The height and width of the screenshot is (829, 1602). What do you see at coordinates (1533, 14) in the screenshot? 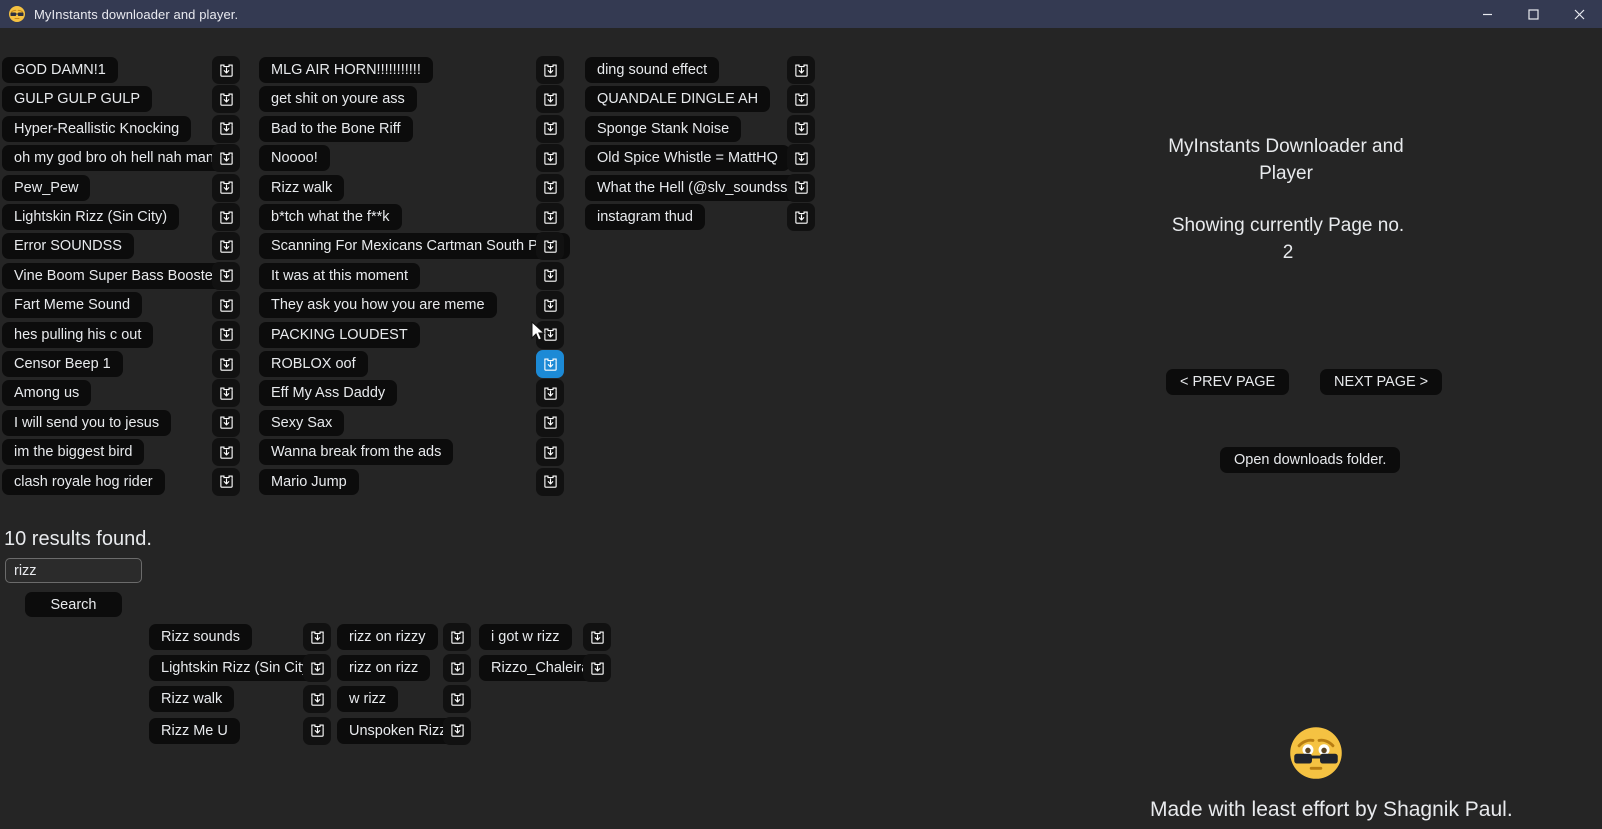
I see `maximize-icon` at bounding box center [1533, 14].